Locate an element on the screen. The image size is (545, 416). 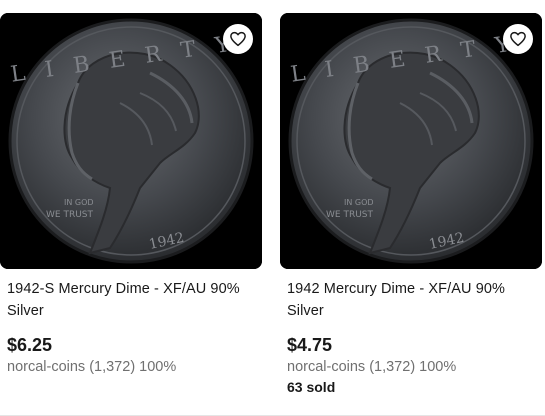
listing-title: 1942 Mercury Dime - XF/AU 90% Silver is located at coordinates (410, 300).